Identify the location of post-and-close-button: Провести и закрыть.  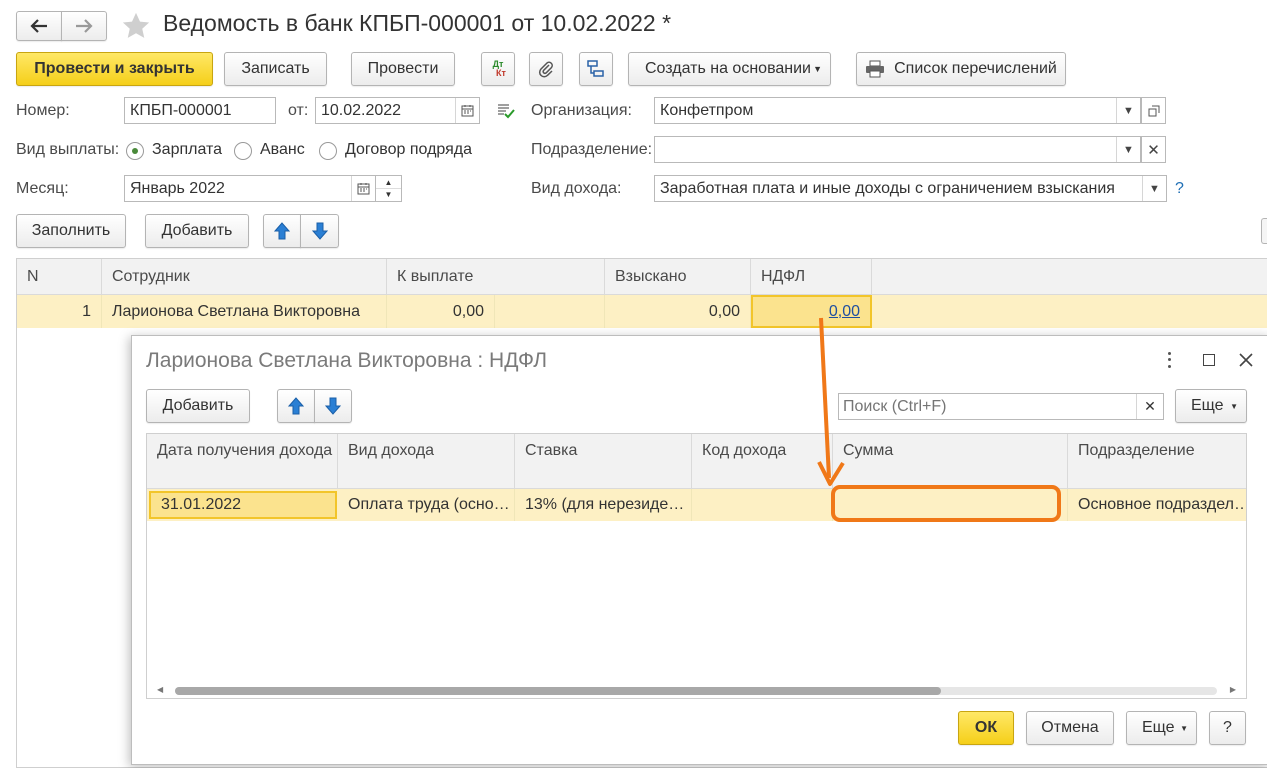
(114, 69).